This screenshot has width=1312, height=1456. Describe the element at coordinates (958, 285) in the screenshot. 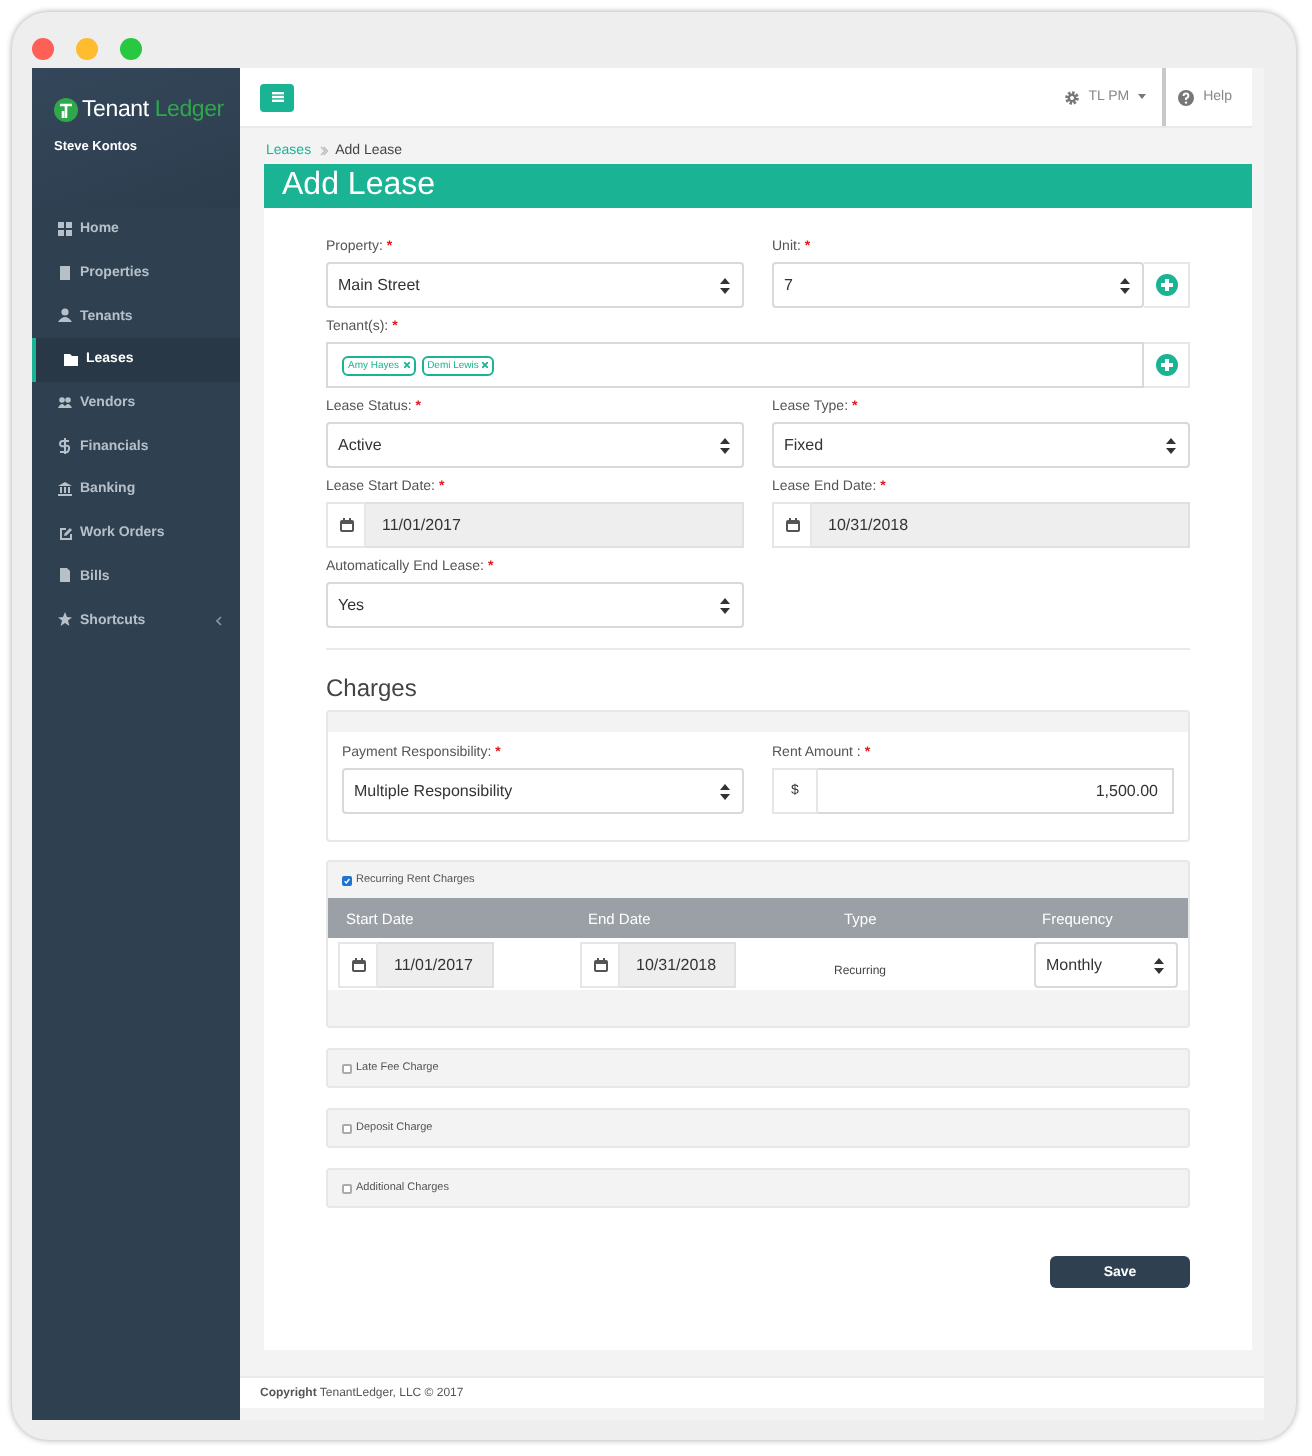

I see `select-field: 7` at that location.